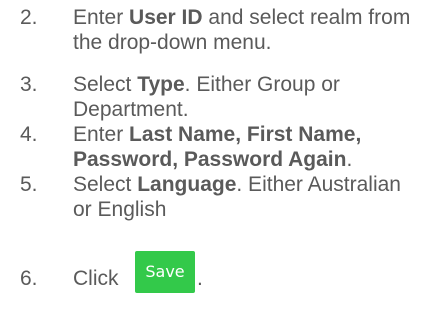 The height and width of the screenshot is (309, 426). I want to click on user-id-label: User ID, so click(166, 17).